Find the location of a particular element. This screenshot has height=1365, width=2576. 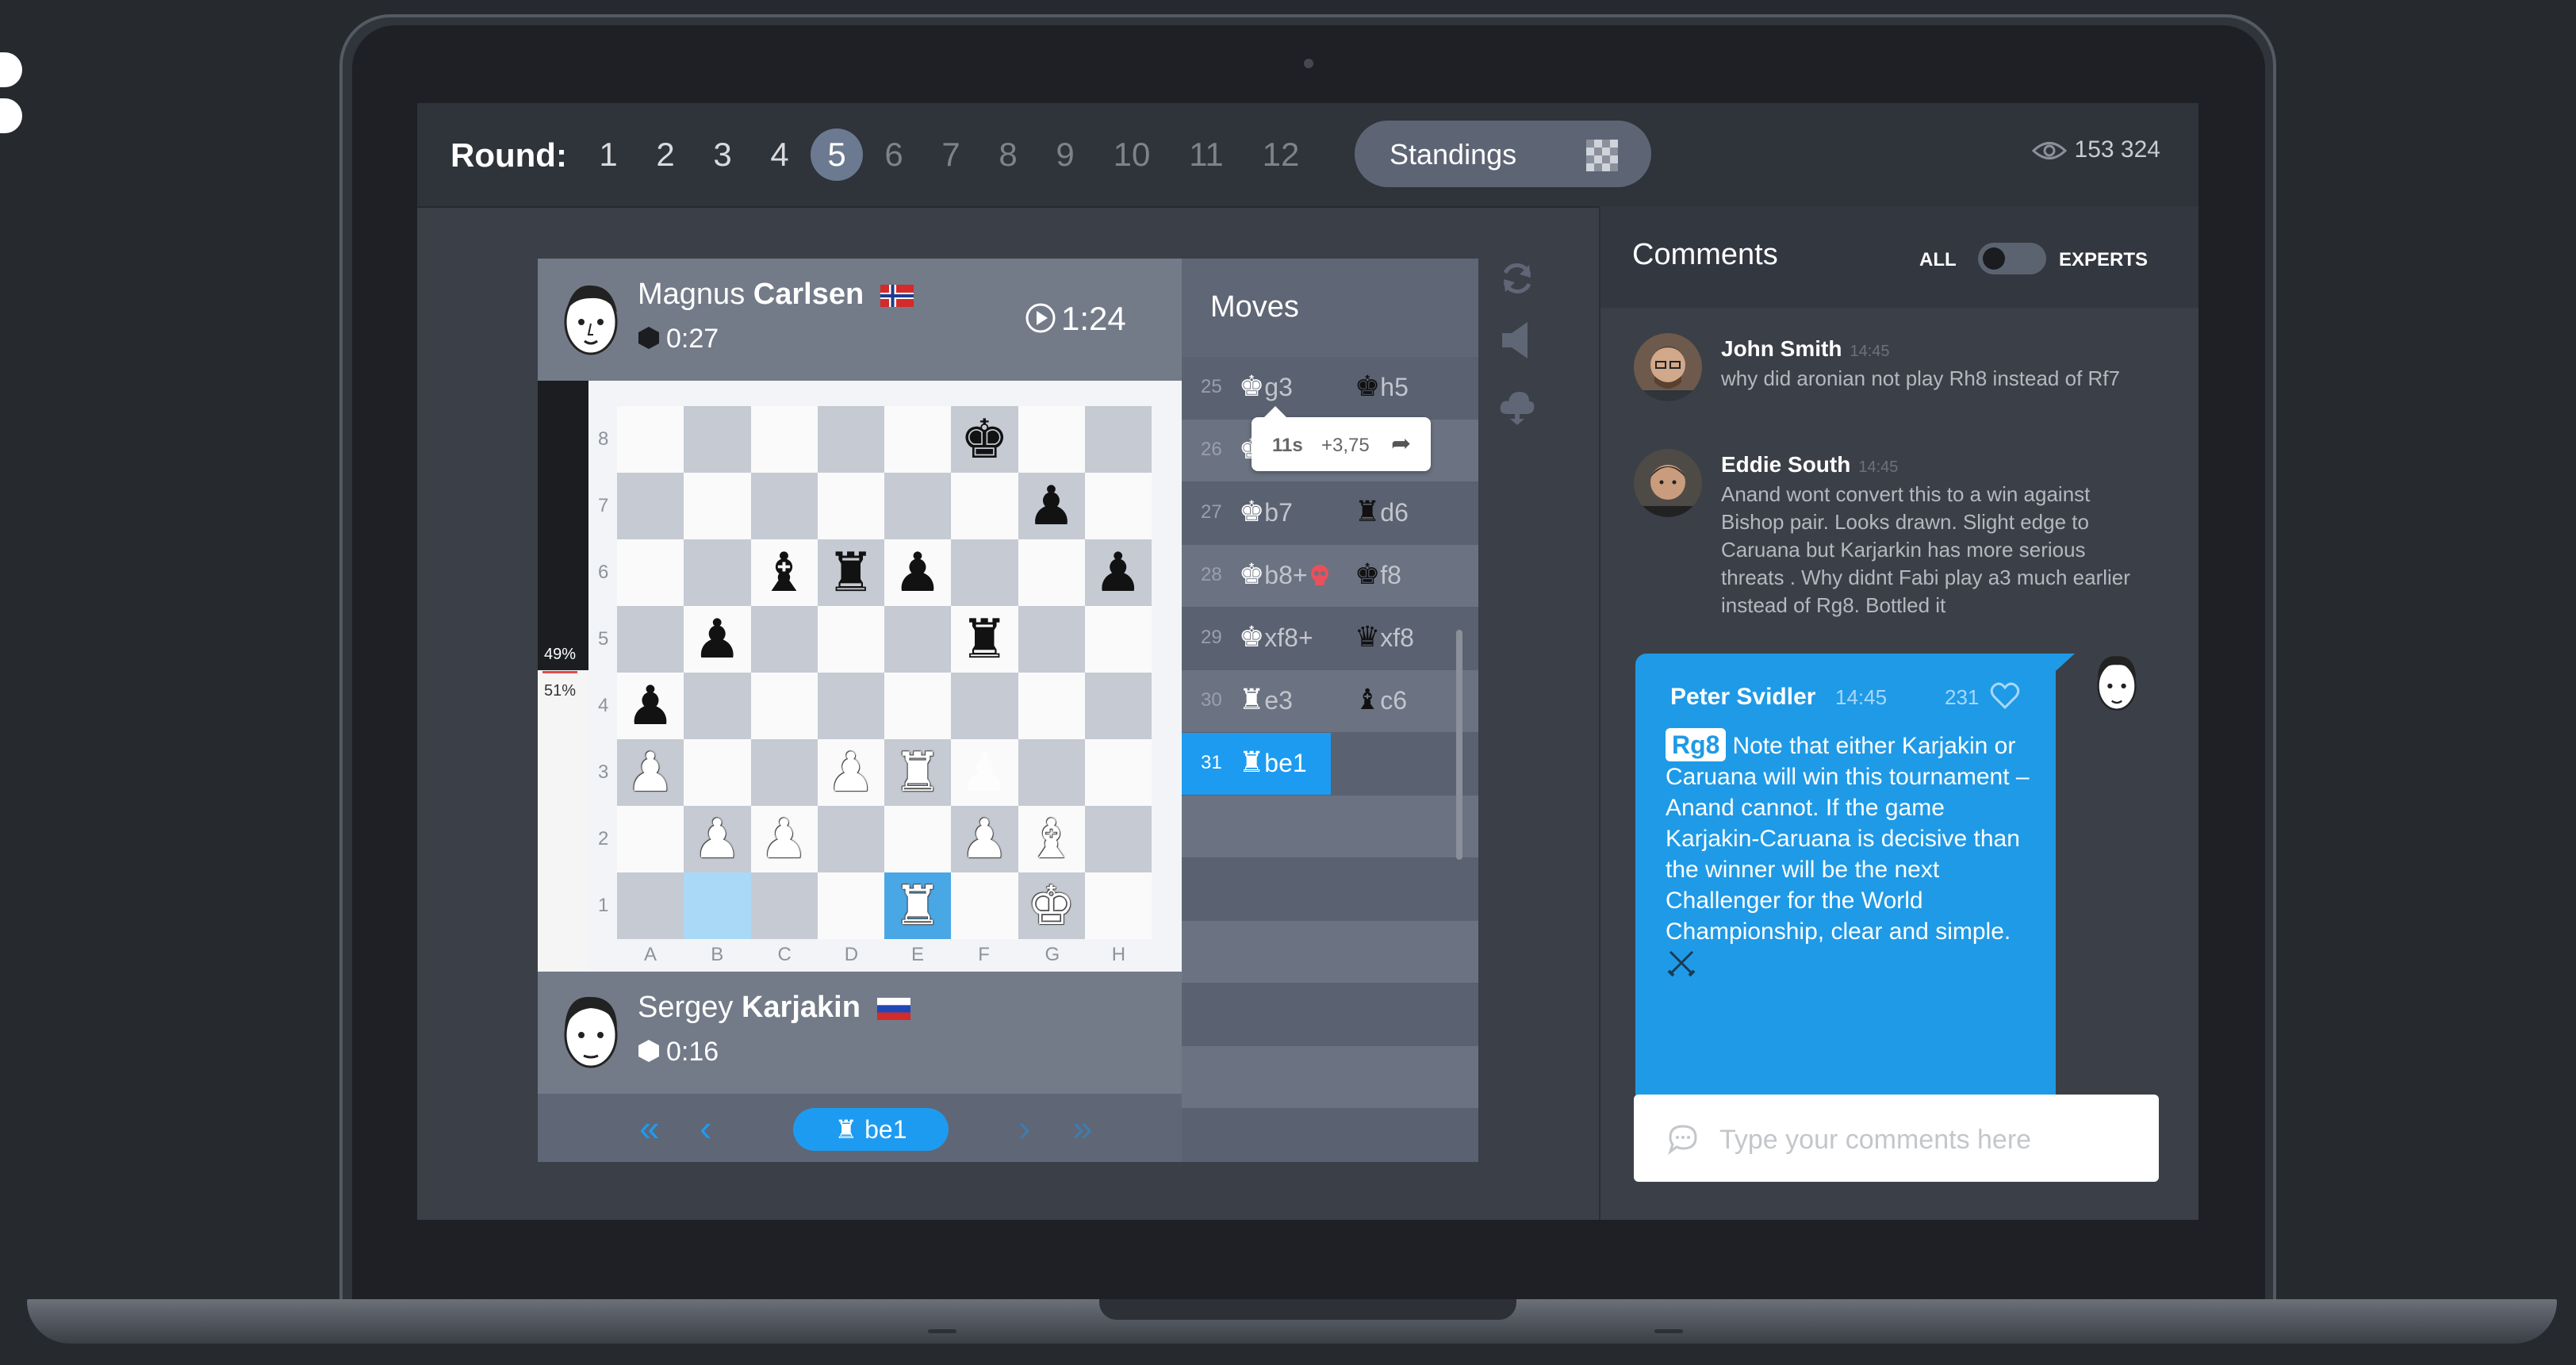

white-move: ♚xf8+ is located at coordinates (1276, 637).